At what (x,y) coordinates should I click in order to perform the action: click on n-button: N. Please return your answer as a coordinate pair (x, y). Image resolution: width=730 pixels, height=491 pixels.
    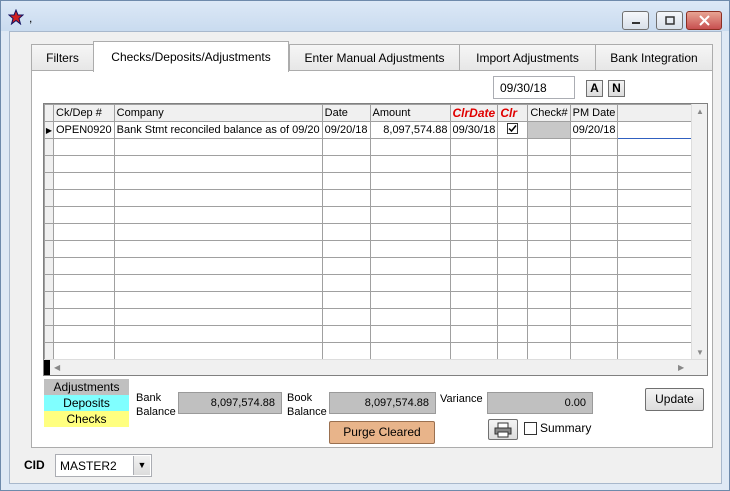
    Looking at the image, I should click on (616, 88).